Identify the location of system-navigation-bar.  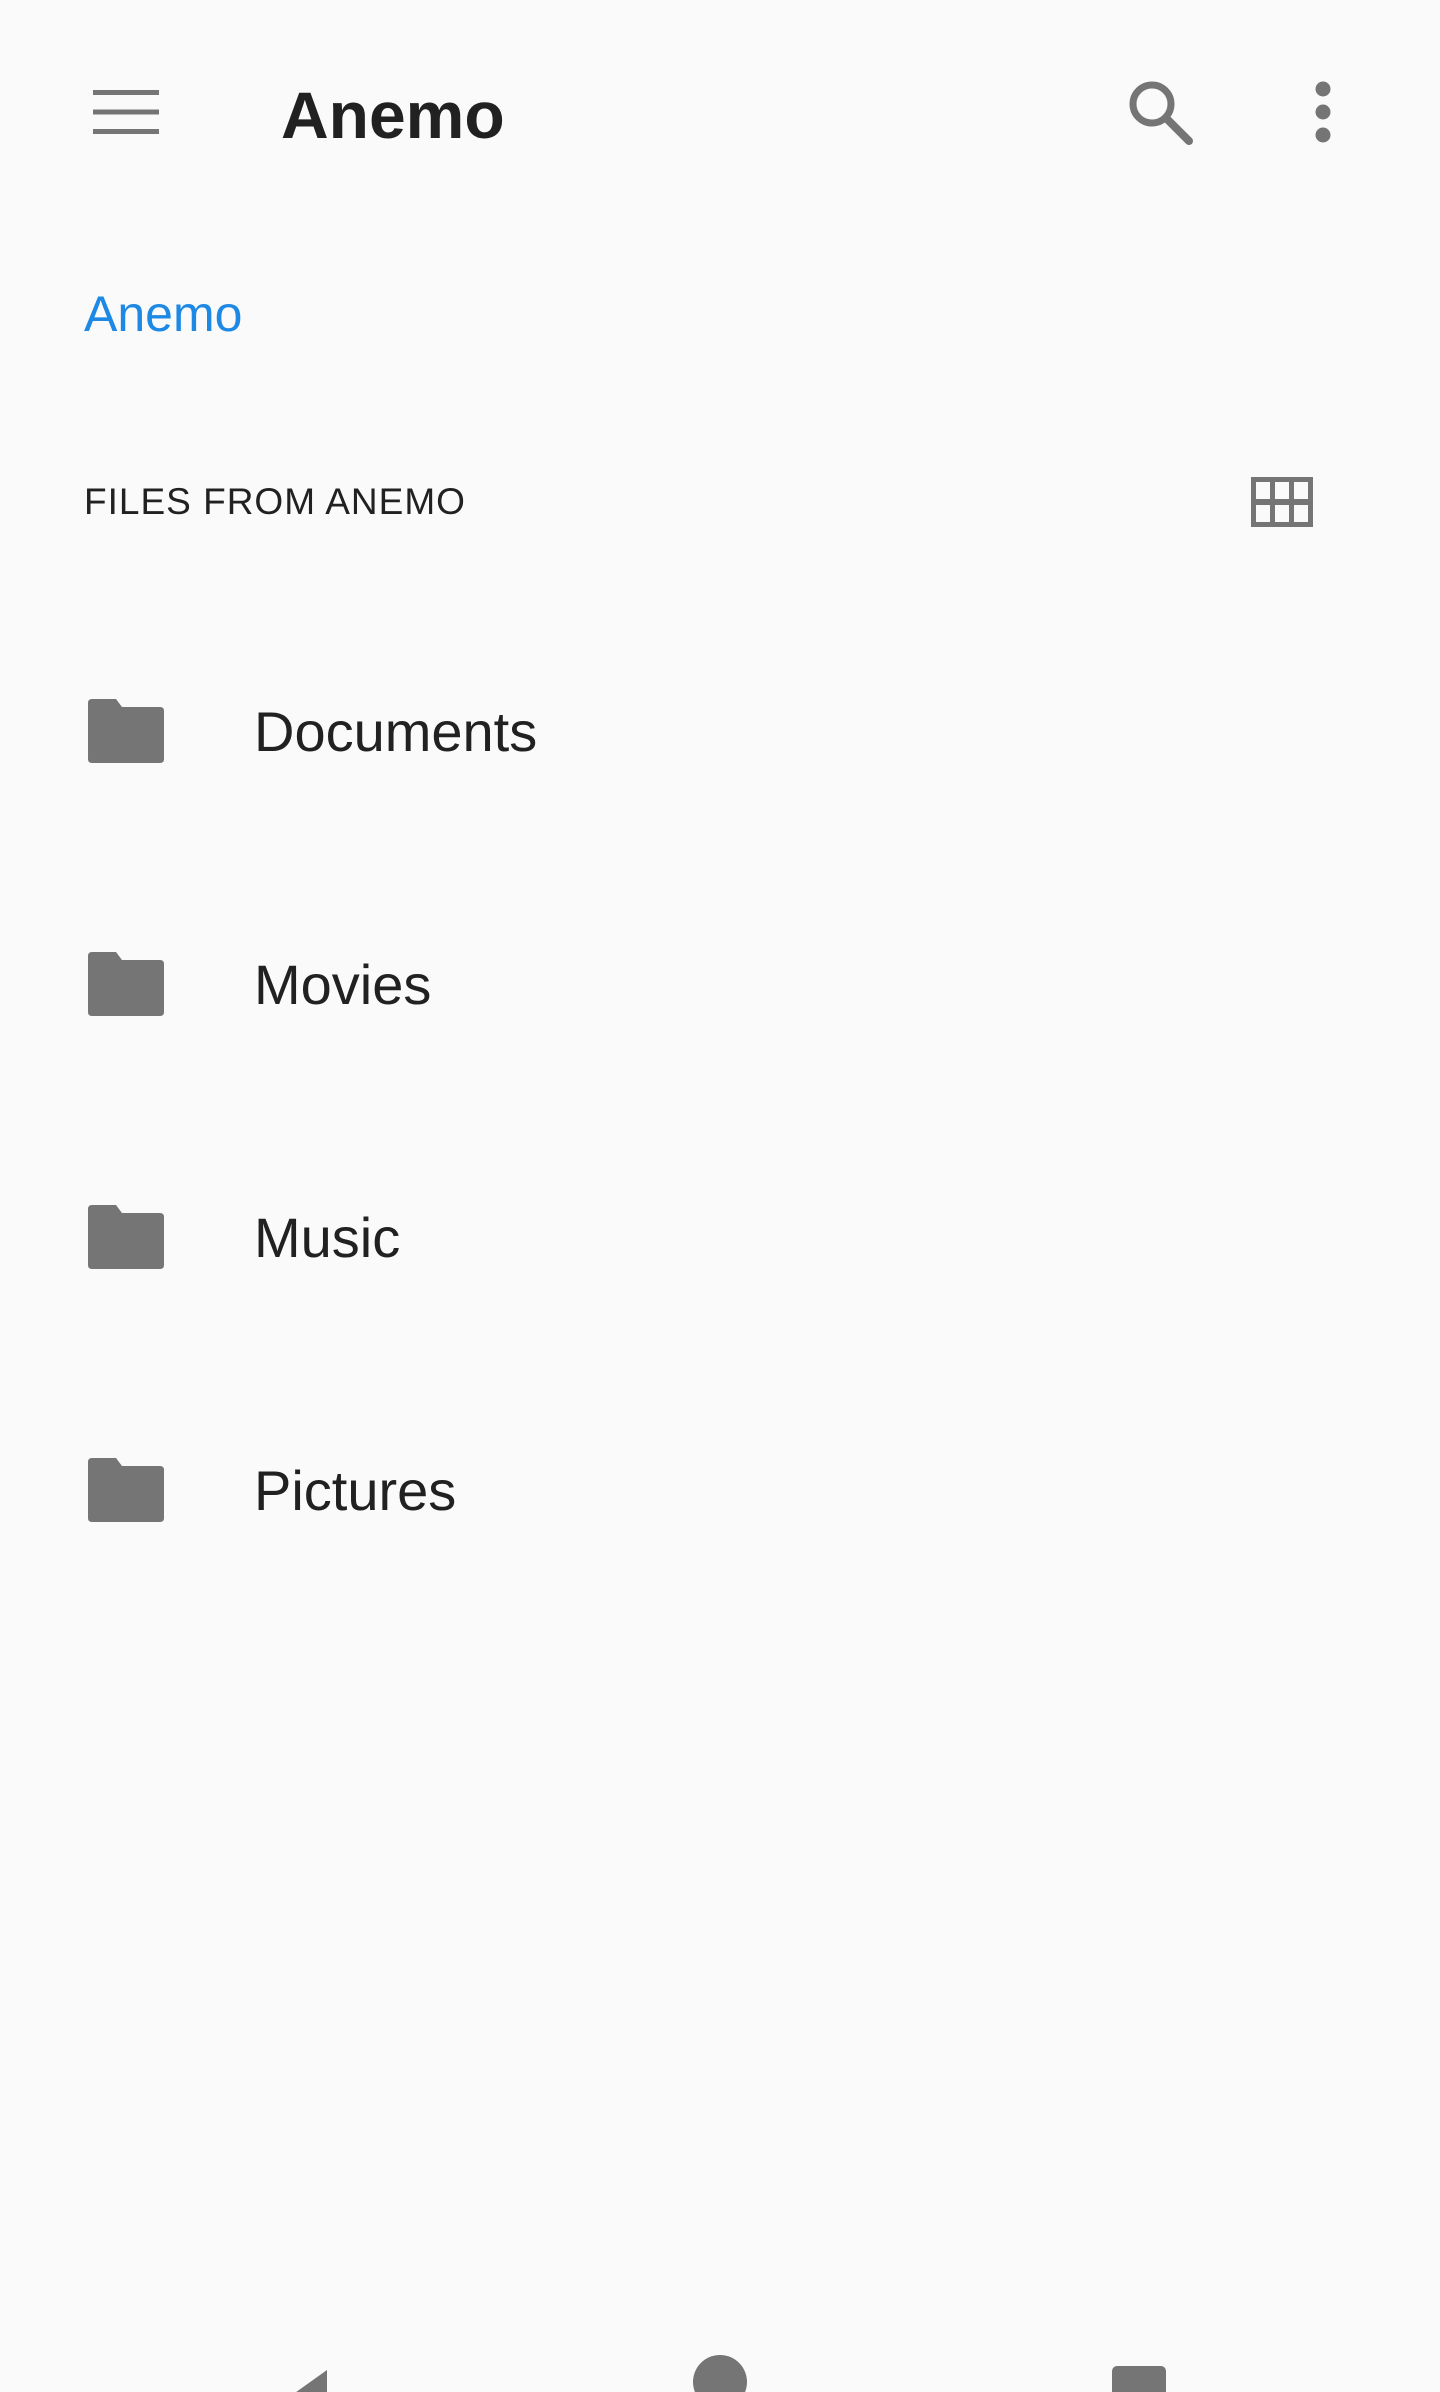
(720, 2356).